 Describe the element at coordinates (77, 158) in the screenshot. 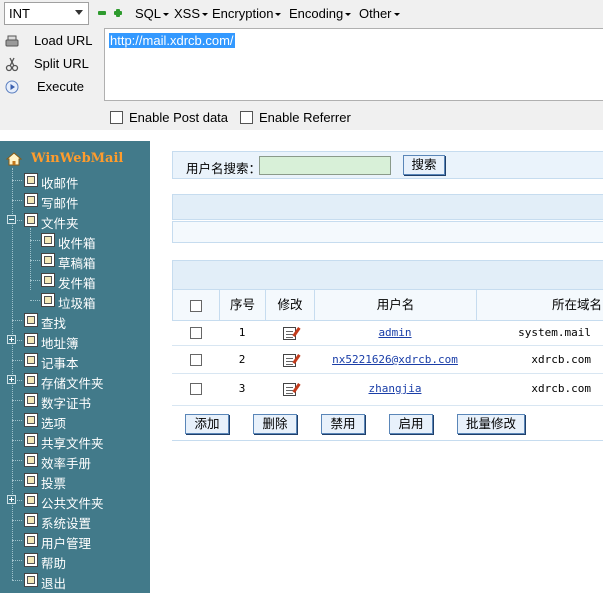

I see `sidebar-home-label: WinWebMail` at that location.